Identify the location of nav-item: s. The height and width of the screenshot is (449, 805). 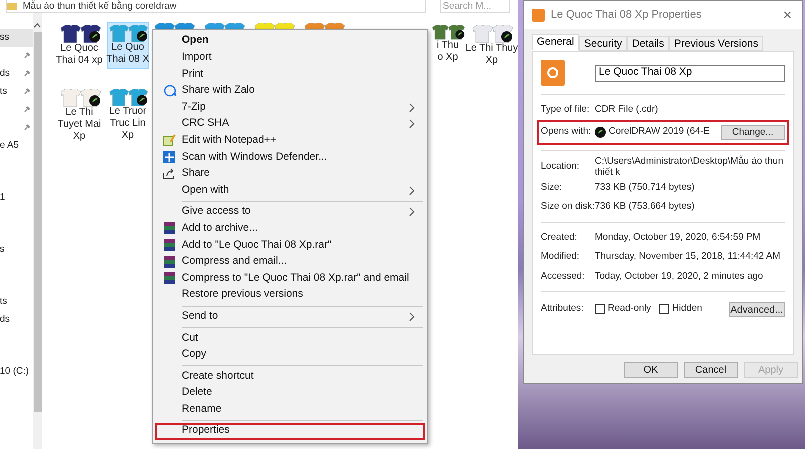
(16, 250).